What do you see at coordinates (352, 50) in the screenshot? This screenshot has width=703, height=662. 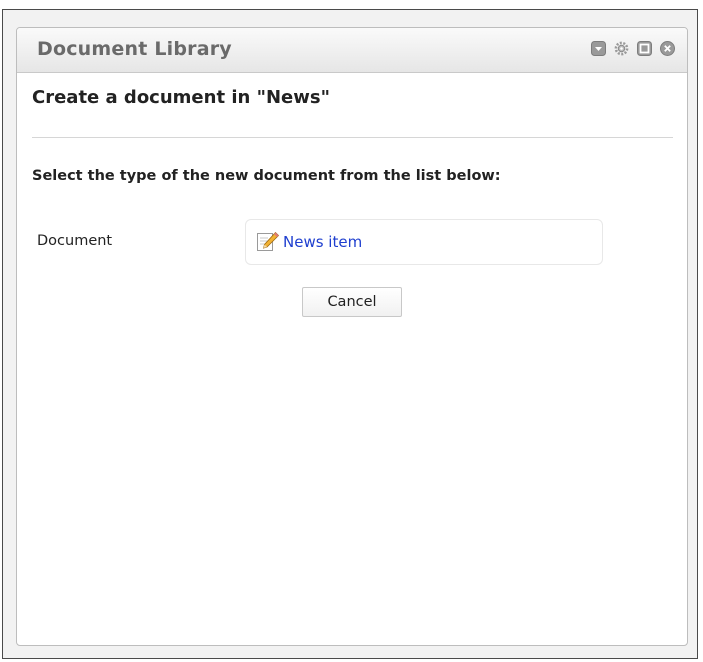 I see `portlet-header: Document Library` at bounding box center [352, 50].